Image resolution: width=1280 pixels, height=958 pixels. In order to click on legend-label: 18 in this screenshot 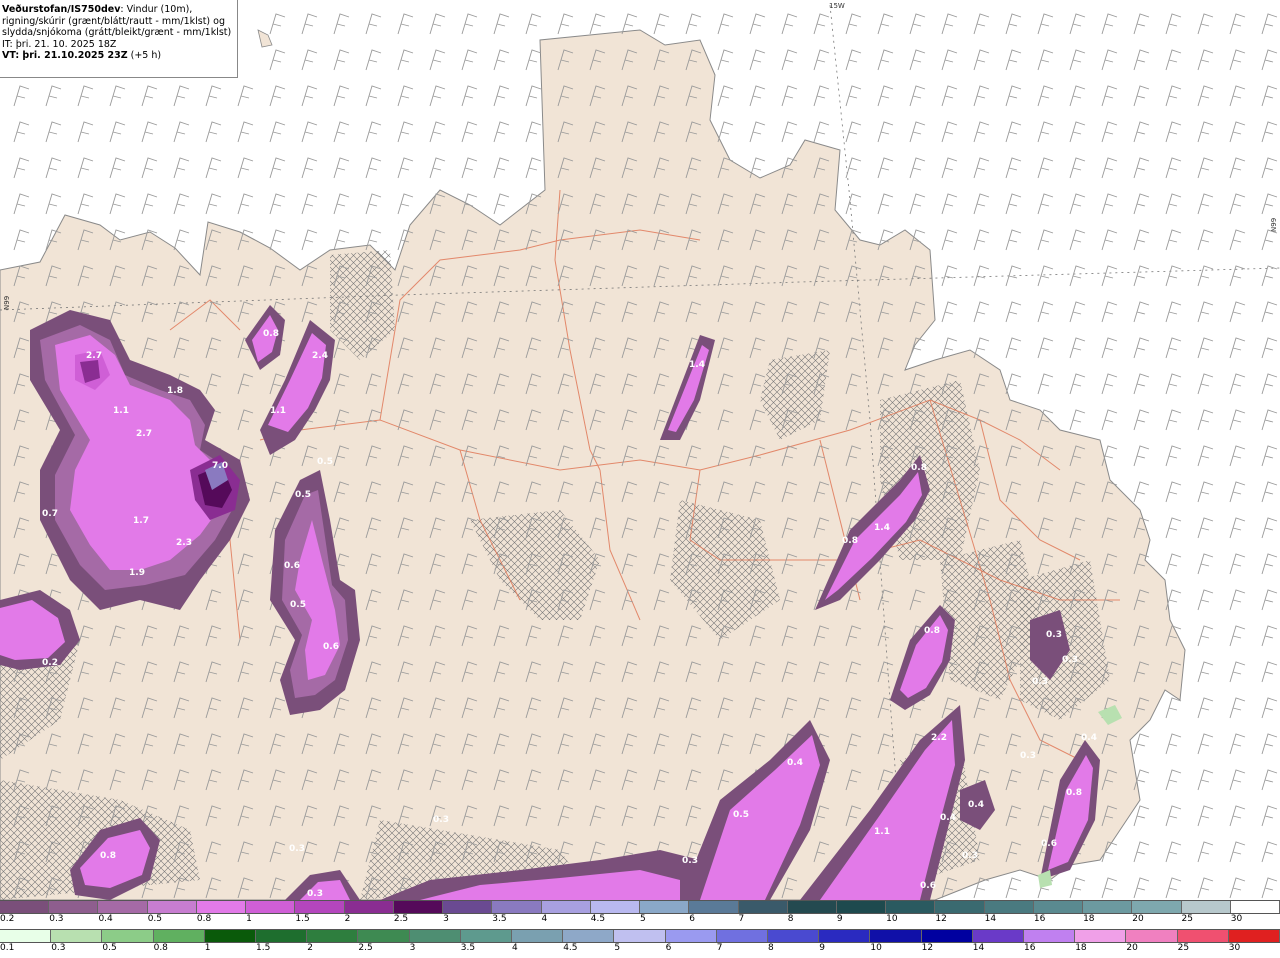, I will do `click(1081, 948)`.